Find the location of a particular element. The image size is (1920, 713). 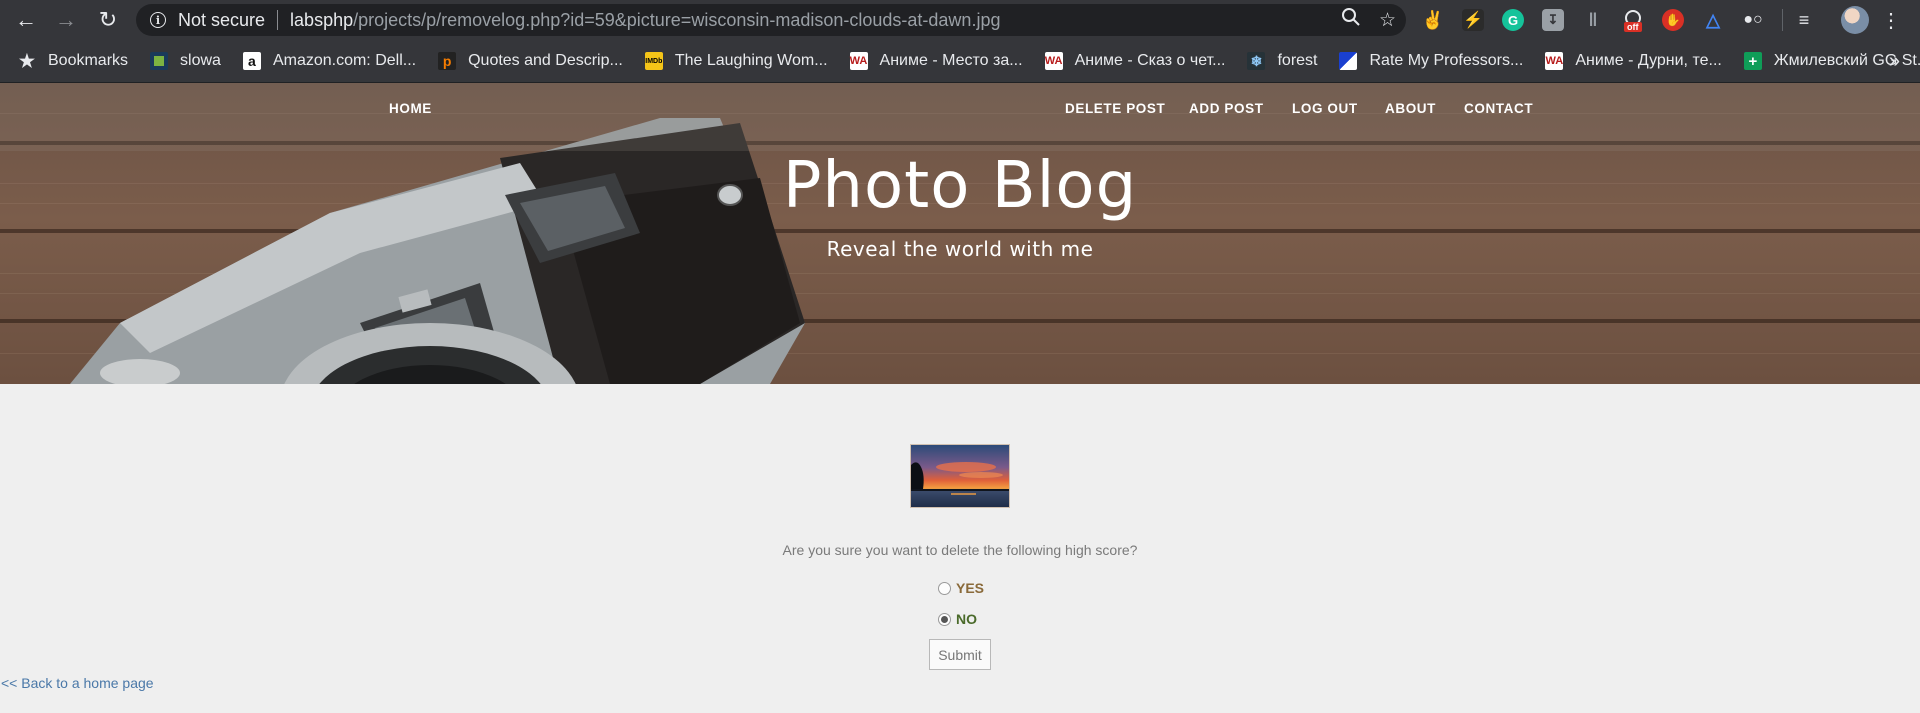

grammarly-extension-icon: G is located at coordinates (1513, 20).